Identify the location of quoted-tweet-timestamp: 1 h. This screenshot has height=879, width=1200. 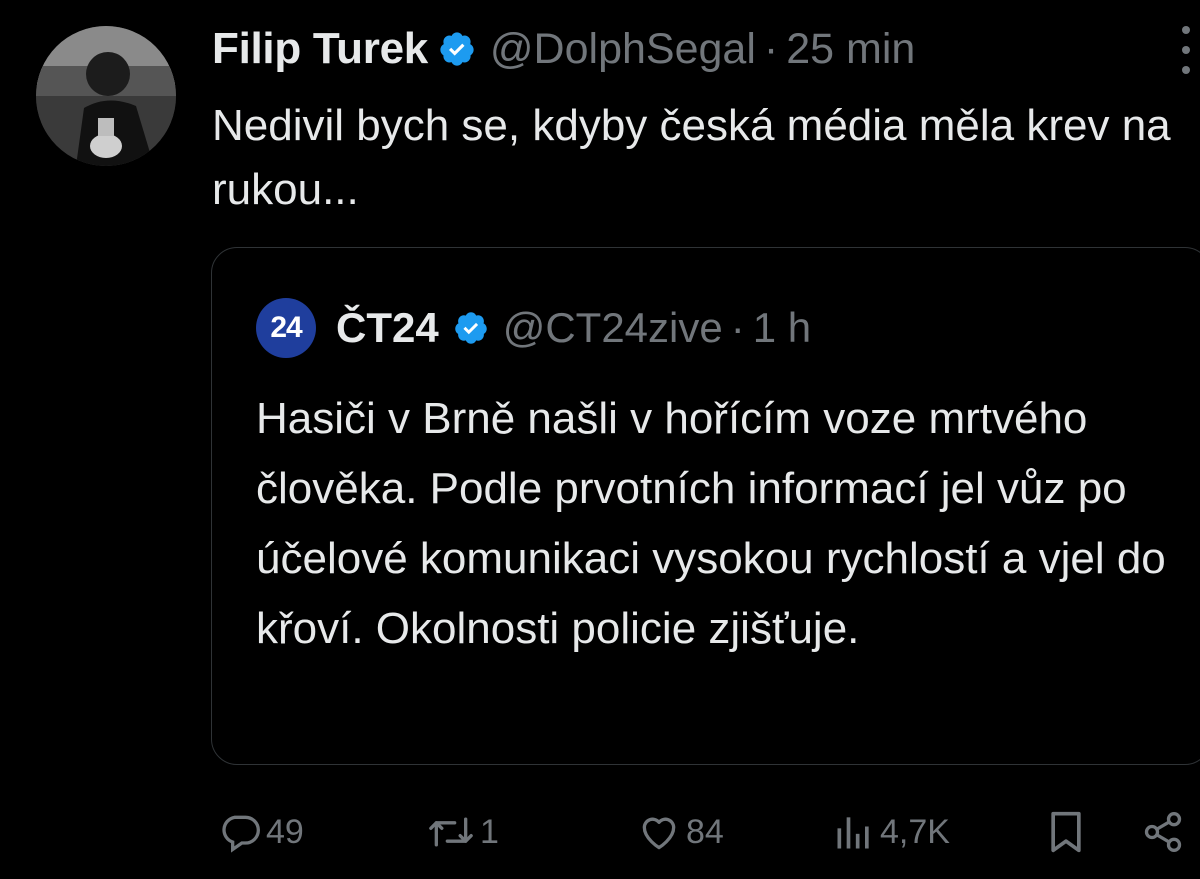
(782, 328).